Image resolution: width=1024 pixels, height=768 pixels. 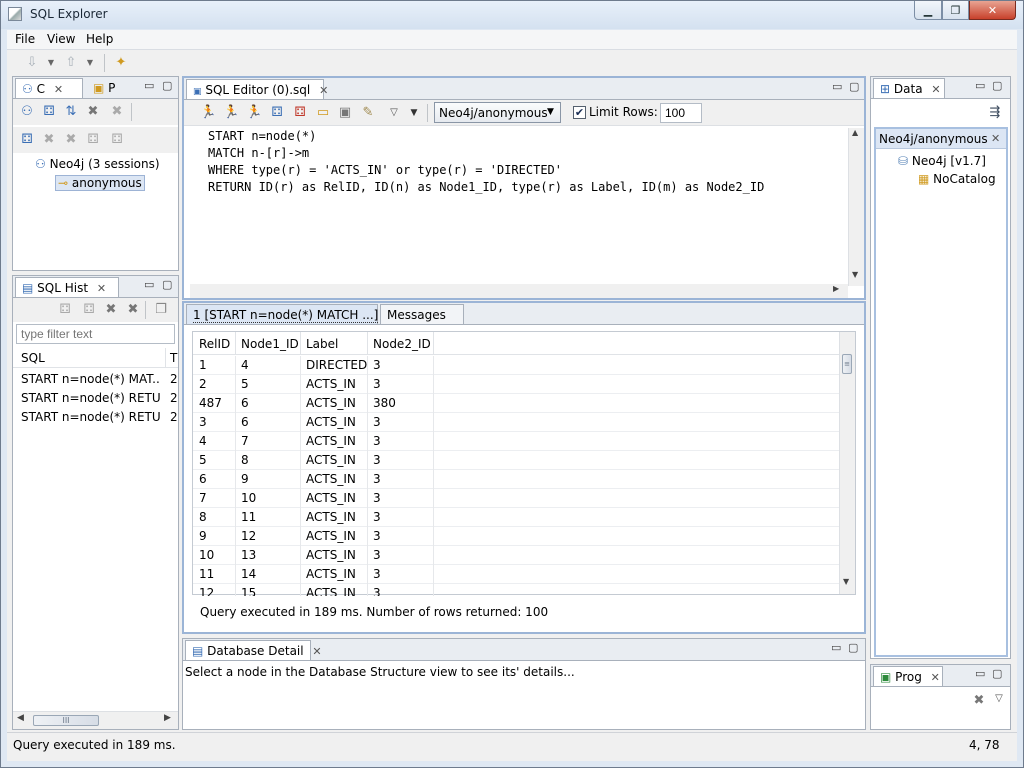 I want to click on close-window-button: ✕, so click(x=992, y=10).